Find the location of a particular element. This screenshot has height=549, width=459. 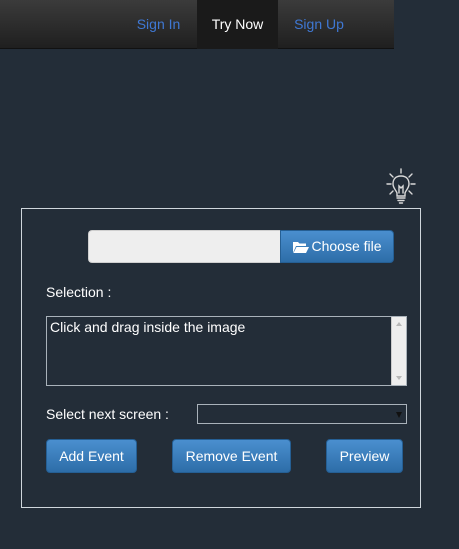

lightbulb-icon is located at coordinates (401, 187).